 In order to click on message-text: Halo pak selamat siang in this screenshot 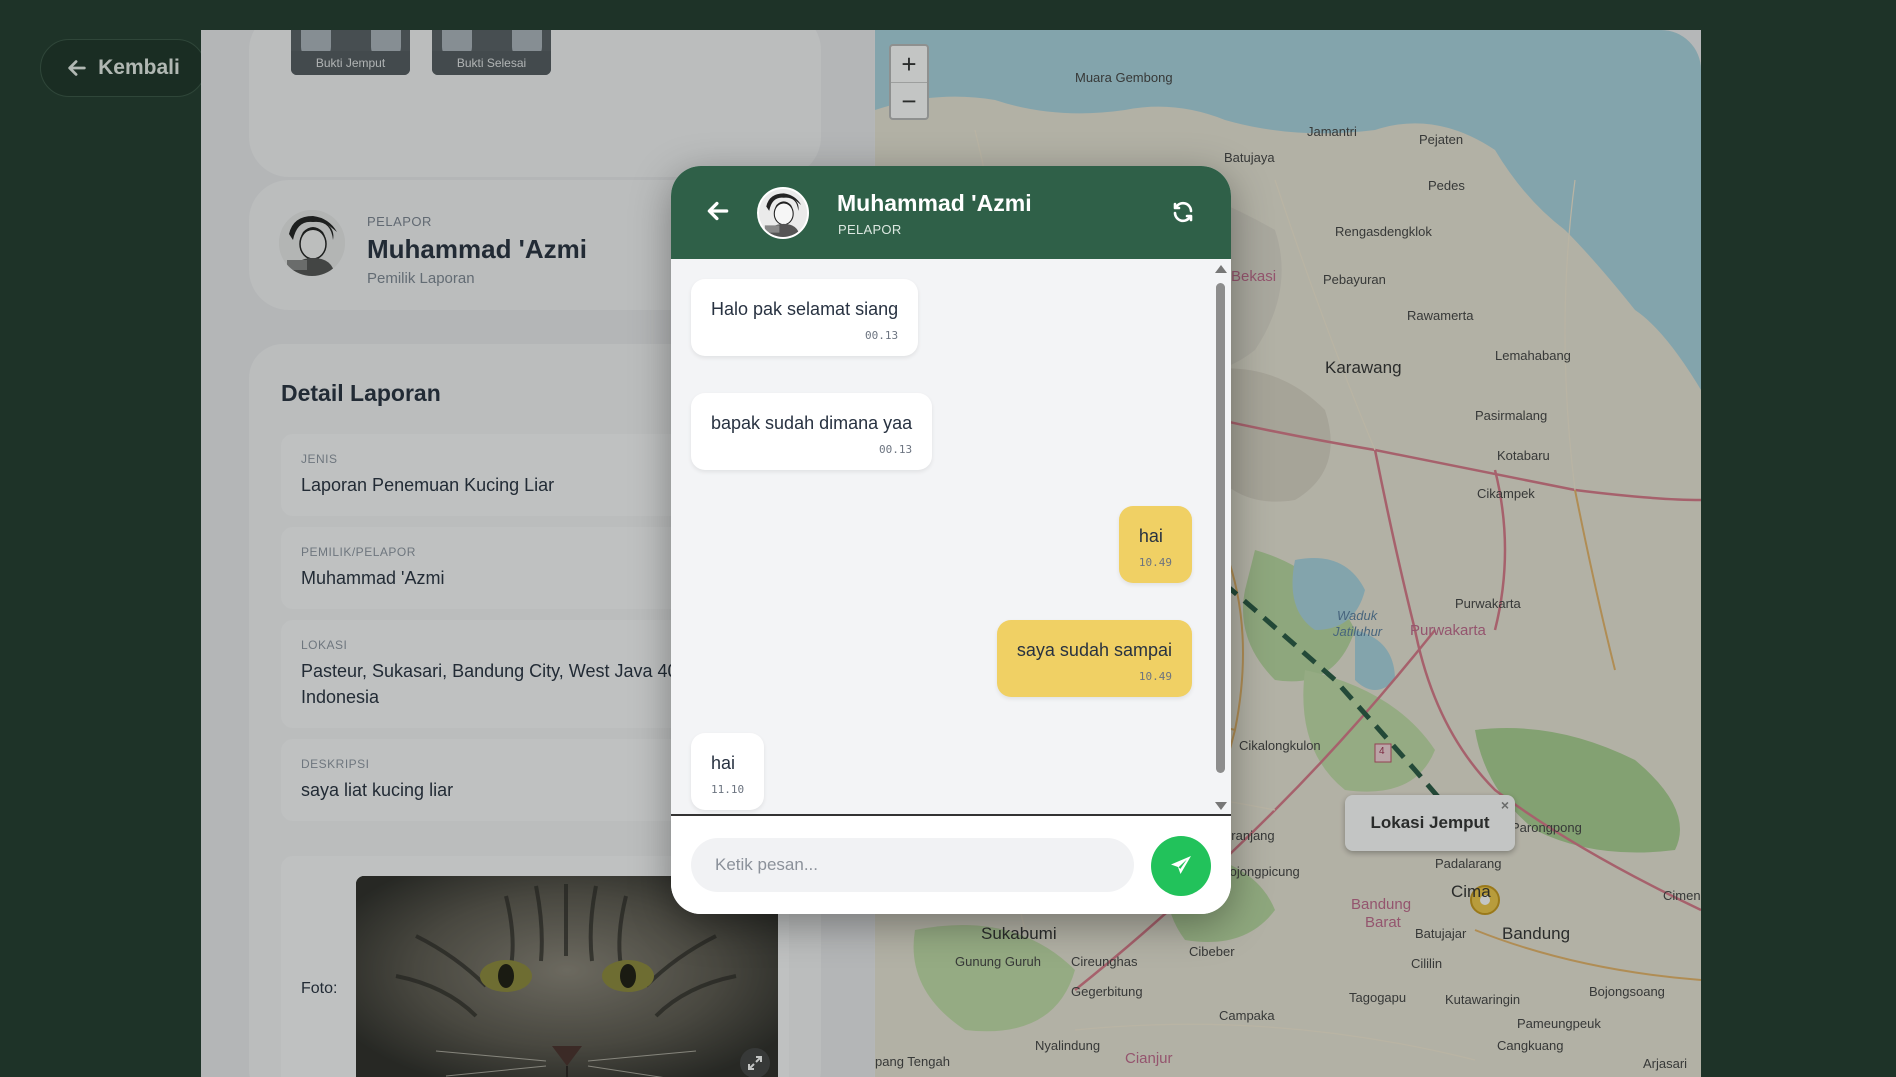, I will do `click(805, 309)`.